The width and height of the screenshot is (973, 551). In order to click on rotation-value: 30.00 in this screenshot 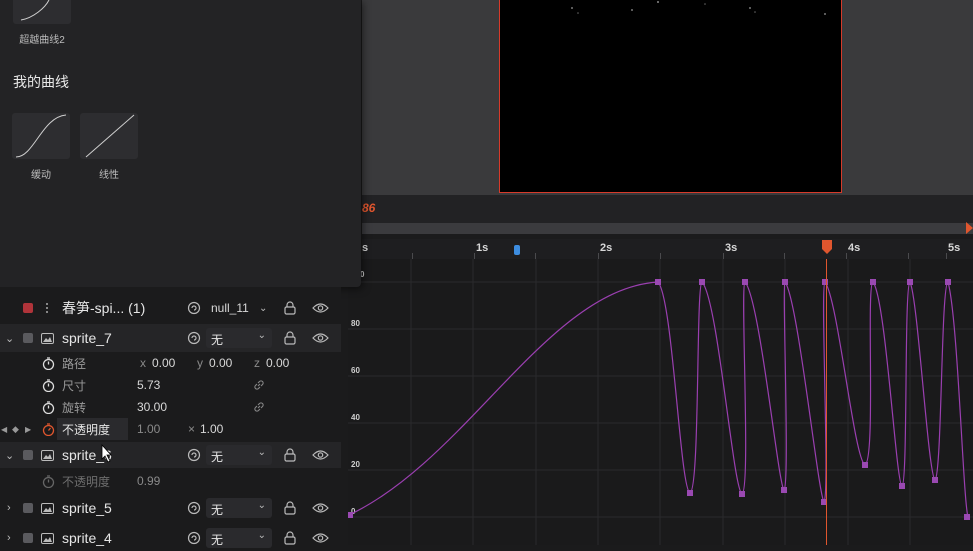, I will do `click(152, 407)`.